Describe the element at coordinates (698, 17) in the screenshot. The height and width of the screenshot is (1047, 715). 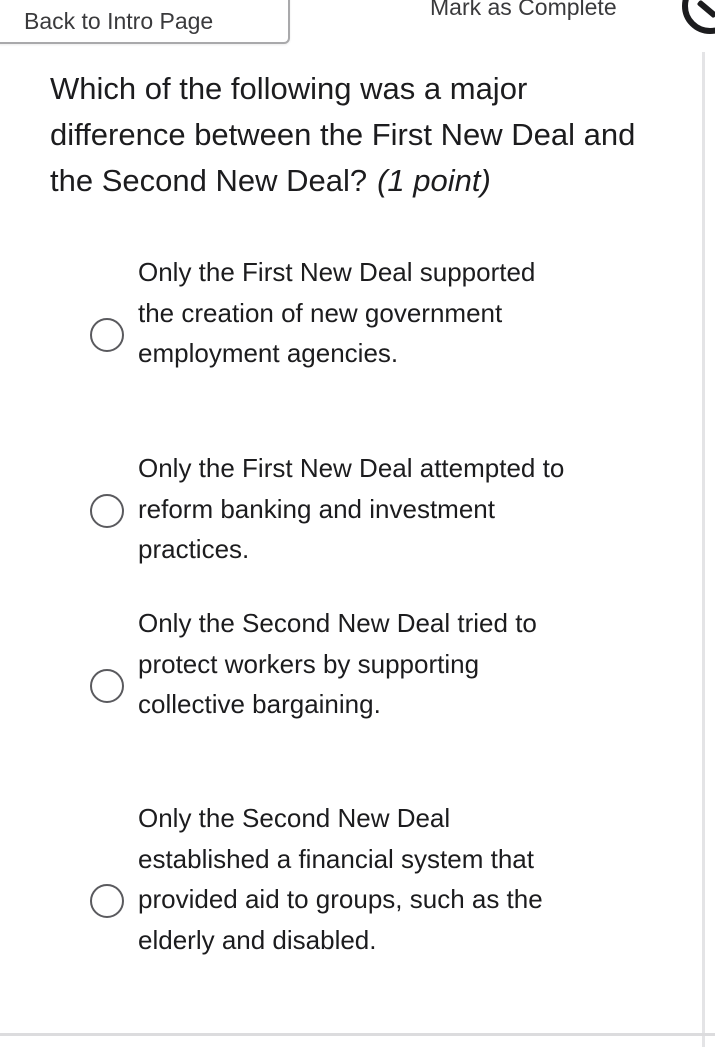
I see `check-circle-icon` at that location.